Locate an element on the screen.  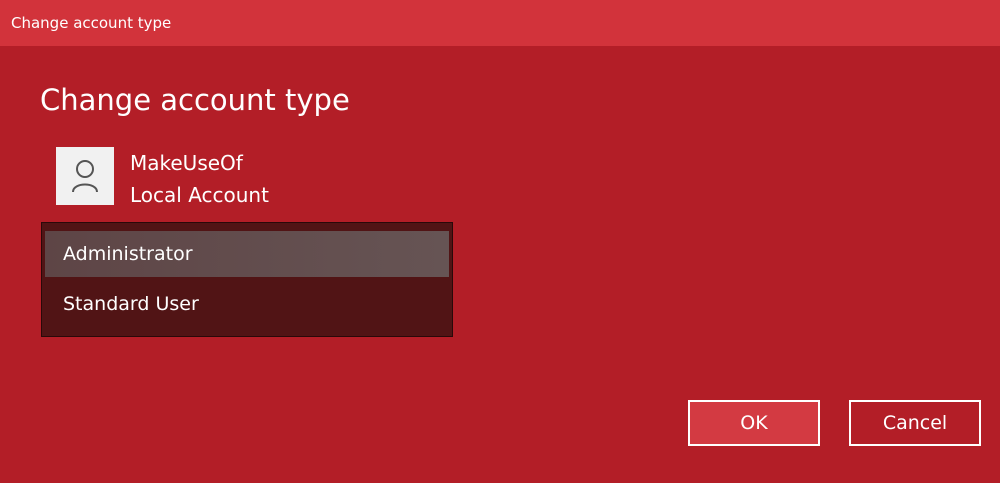
account-kind: Local Account is located at coordinates (199, 195).